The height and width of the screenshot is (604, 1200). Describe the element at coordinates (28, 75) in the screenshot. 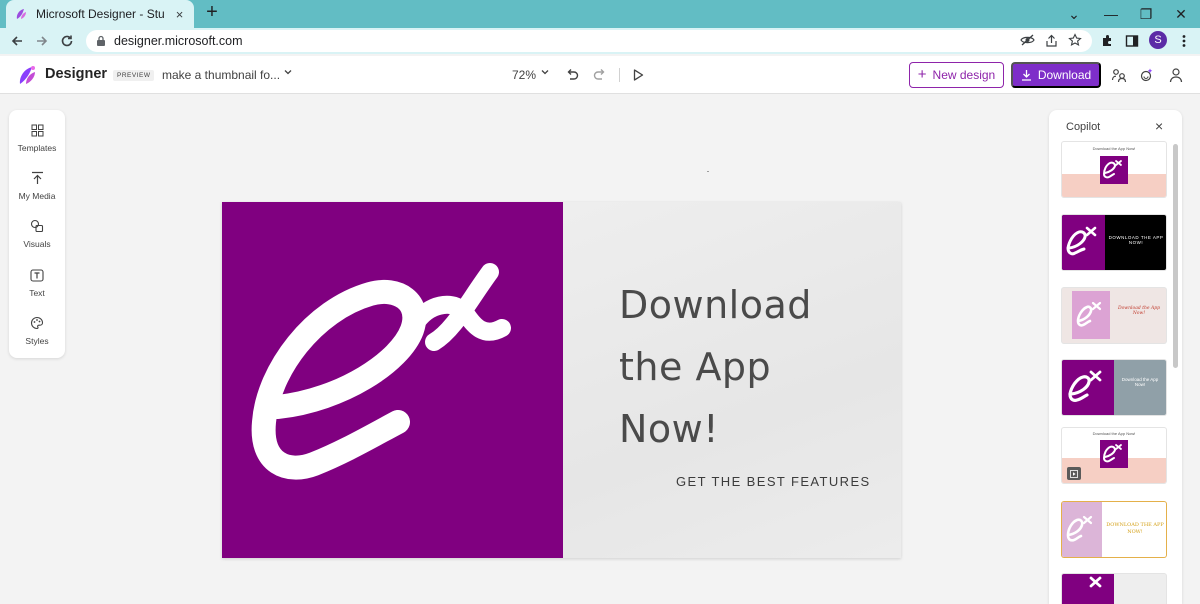

I see `designer-logo-icon` at that location.